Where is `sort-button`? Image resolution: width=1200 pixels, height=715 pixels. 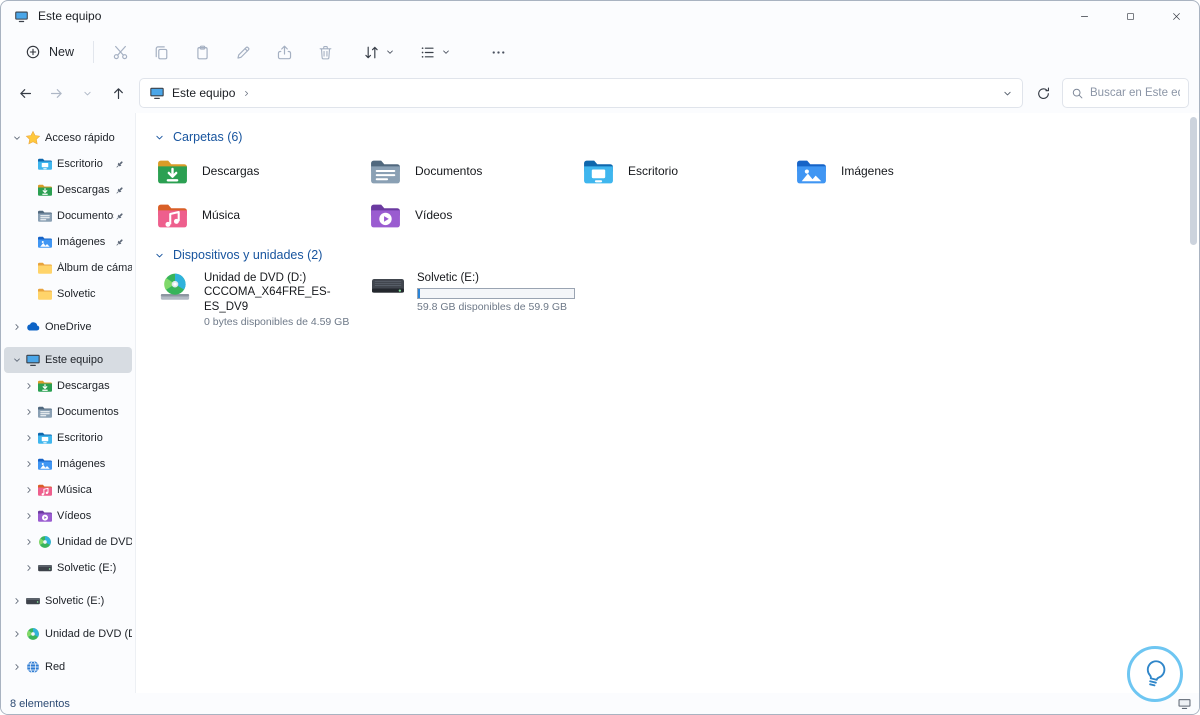 sort-button is located at coordinates (379, 52).